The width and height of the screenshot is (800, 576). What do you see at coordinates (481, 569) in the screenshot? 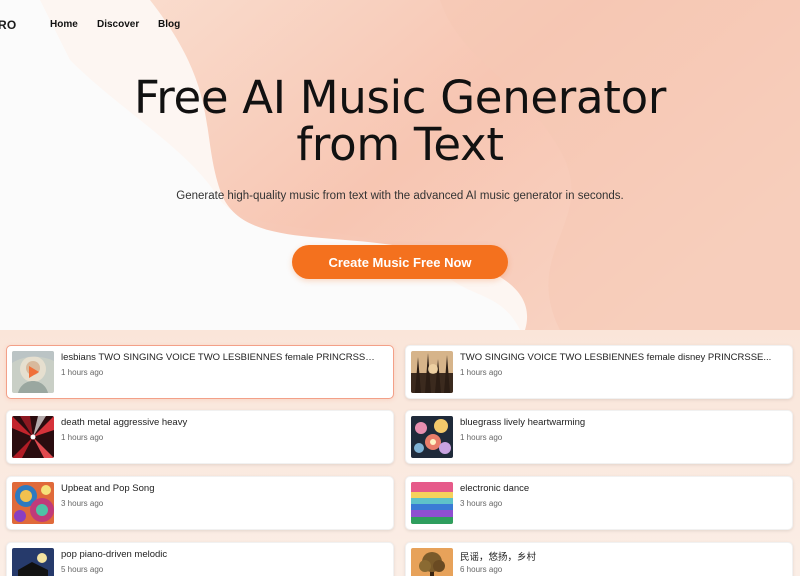
I see `song-time: 6 hours ago` at bounding box center [481, 569].